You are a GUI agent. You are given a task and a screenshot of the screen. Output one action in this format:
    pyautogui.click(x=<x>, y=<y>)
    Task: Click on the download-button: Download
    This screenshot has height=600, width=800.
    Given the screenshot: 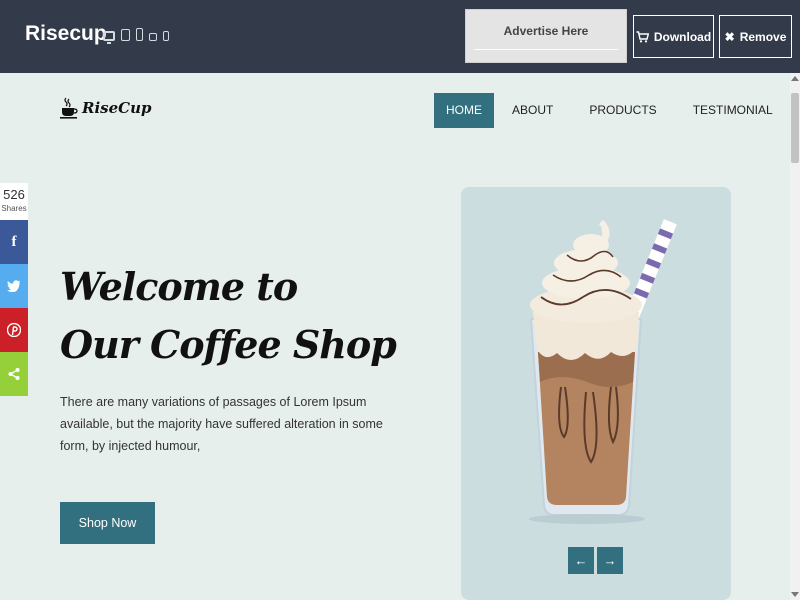 What is the action you would take?
    pyautogui.click(x=673, y=36)
    